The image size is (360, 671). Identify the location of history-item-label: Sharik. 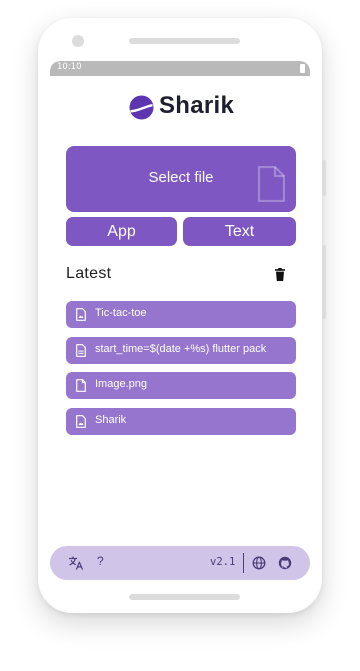
(111, 420).